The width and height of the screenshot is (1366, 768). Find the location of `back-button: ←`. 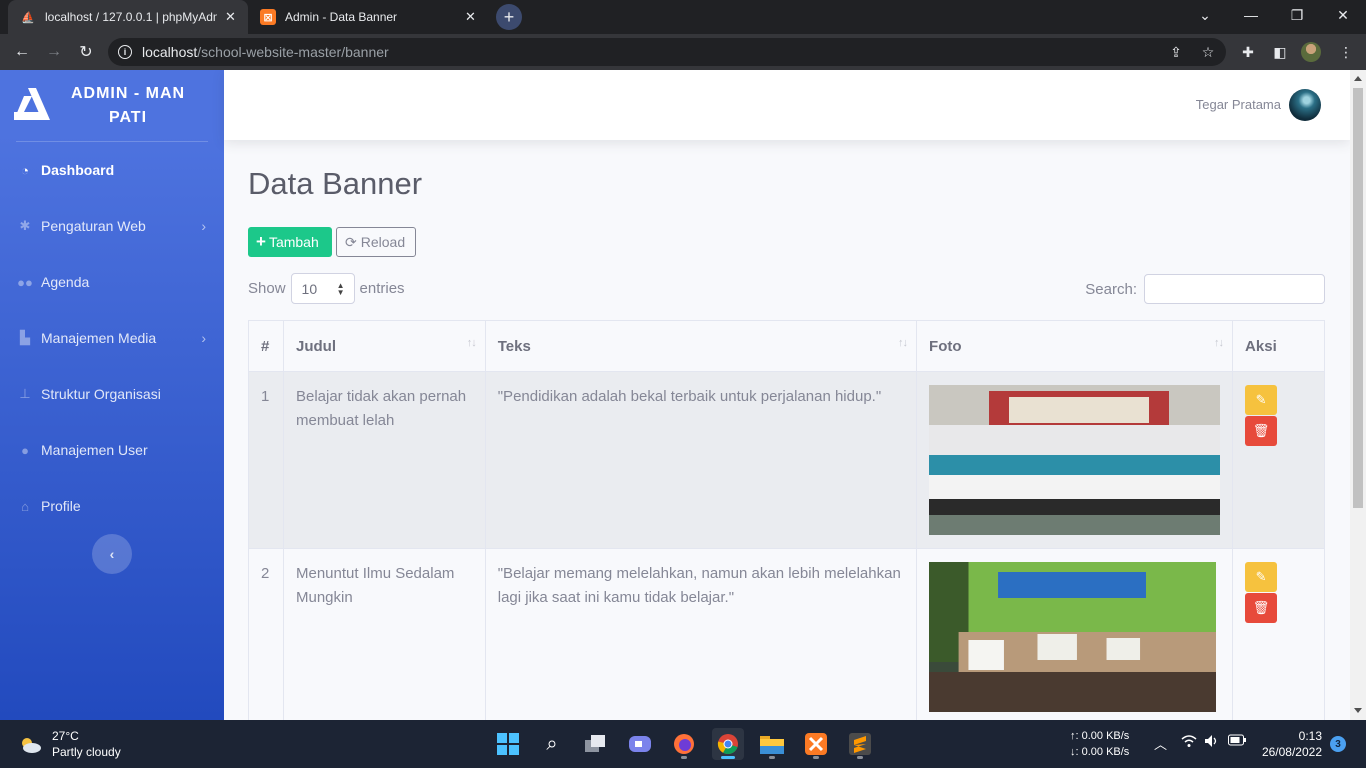

back-button: ← is located at coordinates (22, 52).